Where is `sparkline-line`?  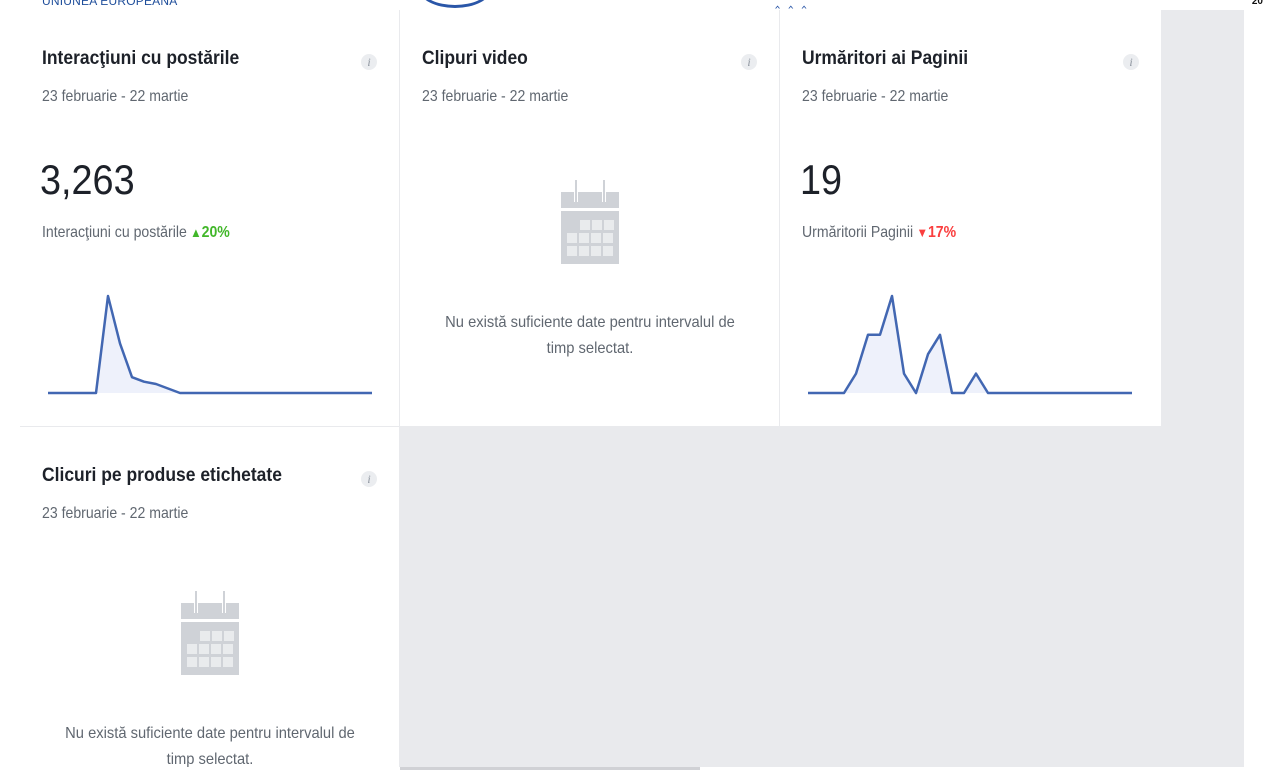
sparkline-line is located at coordinates (210, 344).